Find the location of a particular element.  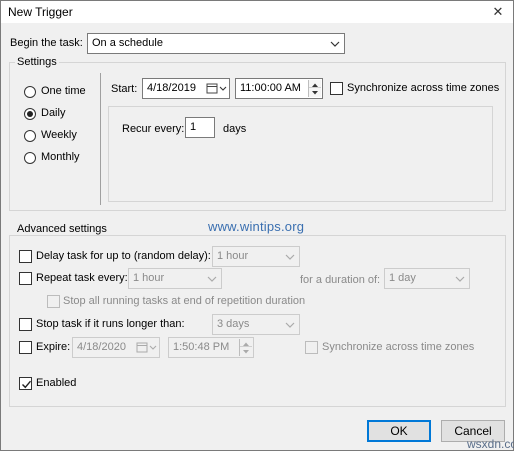

sync-time-zones-checkbox is located at coordinates (336, 88).